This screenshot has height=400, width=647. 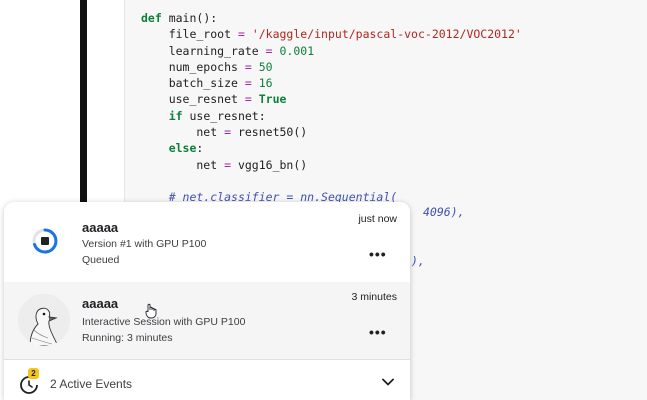 What do you see at coordinates (127, 338) in the screenshot?
I see `event-status: Running: 3 minutes` at bounding box center [127, 338].